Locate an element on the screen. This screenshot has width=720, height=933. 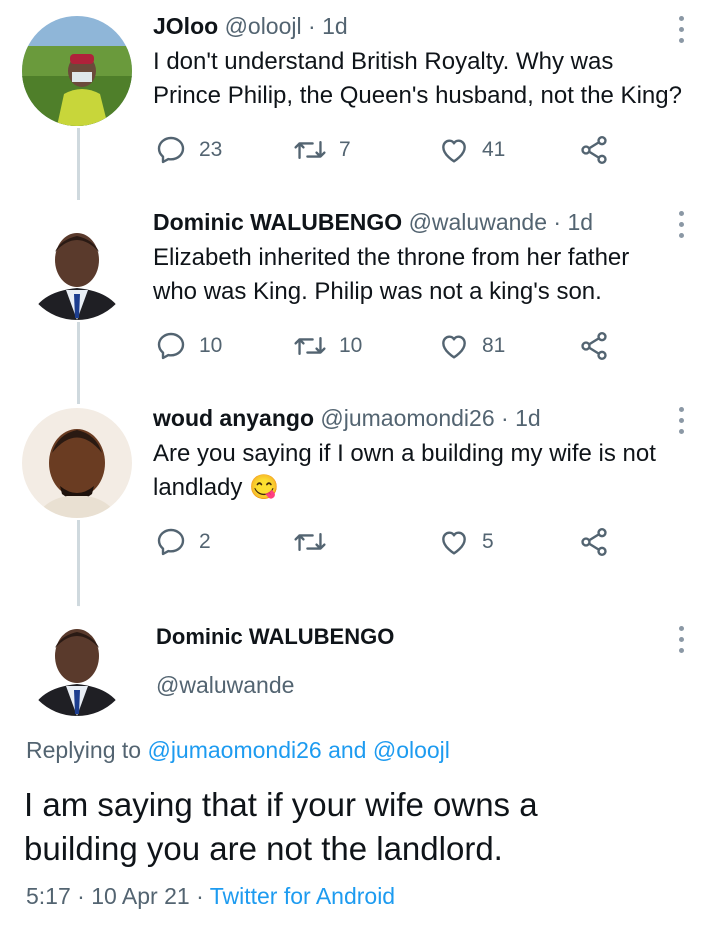
author-name: woud anyango is located at coordinates (233, 418).